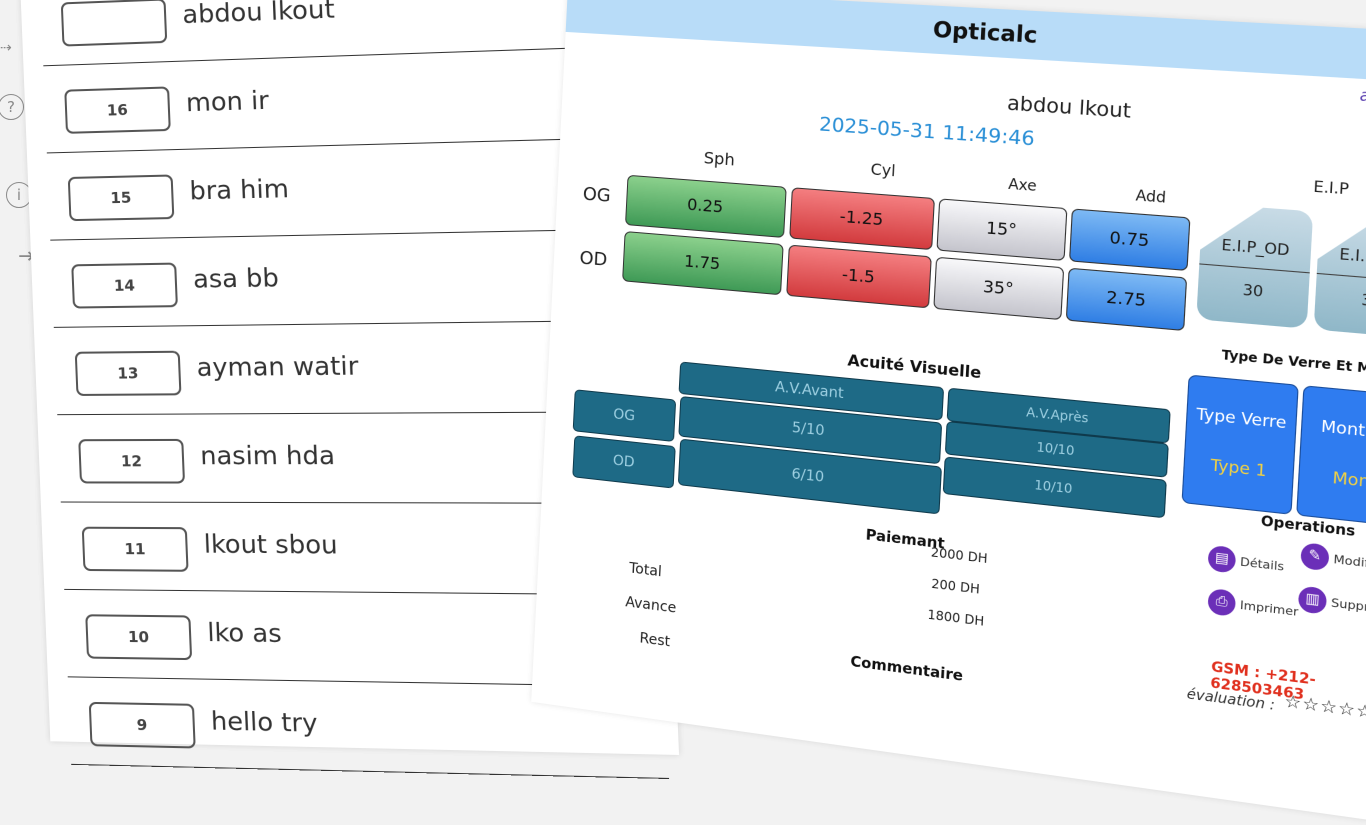 Image resolution: width=1366 pixels, height=825 pixels. What do you see at coordinates (959, 555) in the screenshot?
I see `total-value: 2000 DH` at bounding box center [959, 555].